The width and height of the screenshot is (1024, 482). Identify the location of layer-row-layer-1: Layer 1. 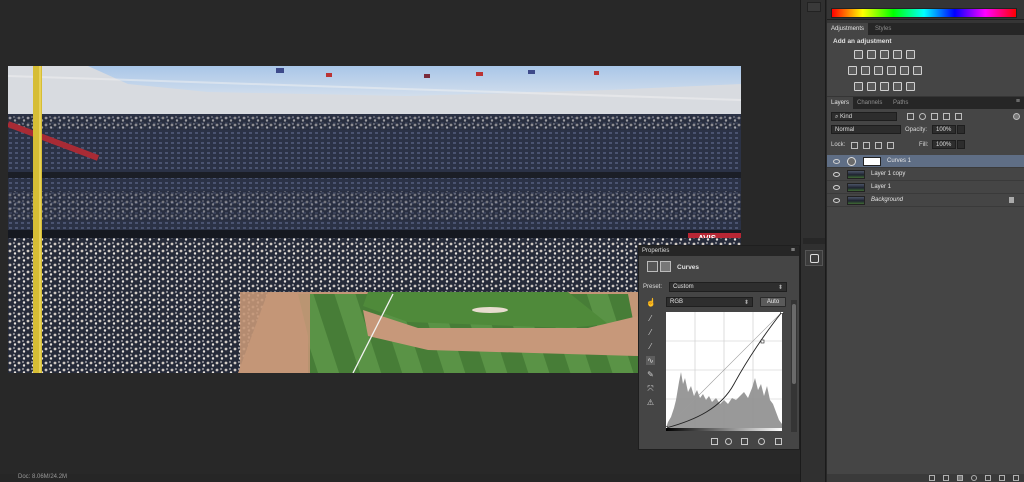
(925, 187).